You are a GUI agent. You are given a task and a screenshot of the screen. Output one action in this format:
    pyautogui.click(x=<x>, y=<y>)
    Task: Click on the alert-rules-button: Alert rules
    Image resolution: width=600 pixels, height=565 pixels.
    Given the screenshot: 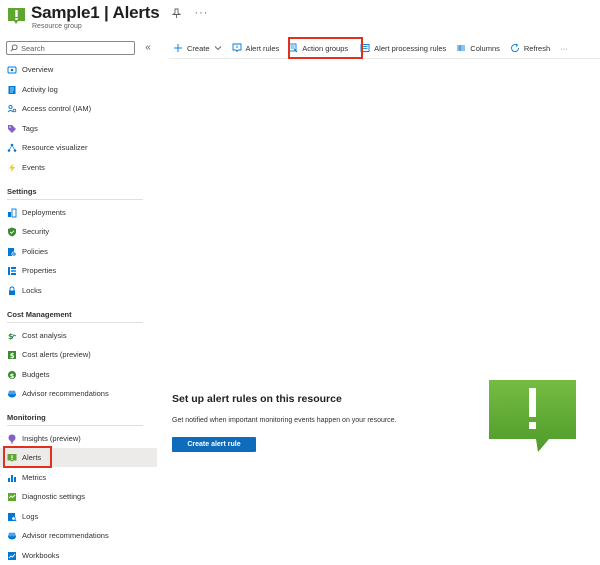 What is the action you would take?
    pyautogui.click(x=256, y=48)
    